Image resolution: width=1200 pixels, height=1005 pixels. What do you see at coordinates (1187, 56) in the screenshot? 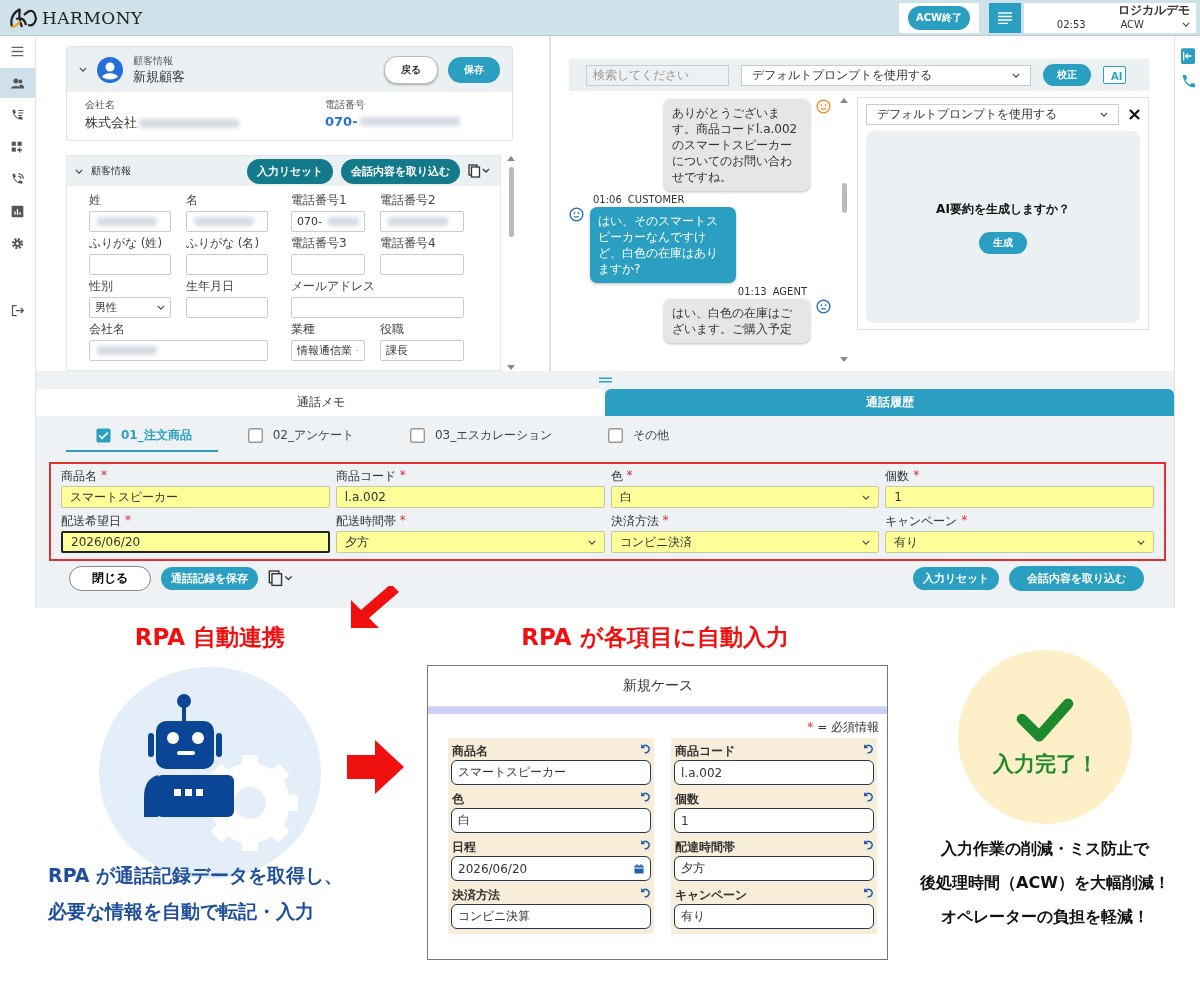
I see `panel-exit-icon` at bounding box center [1187, 56].